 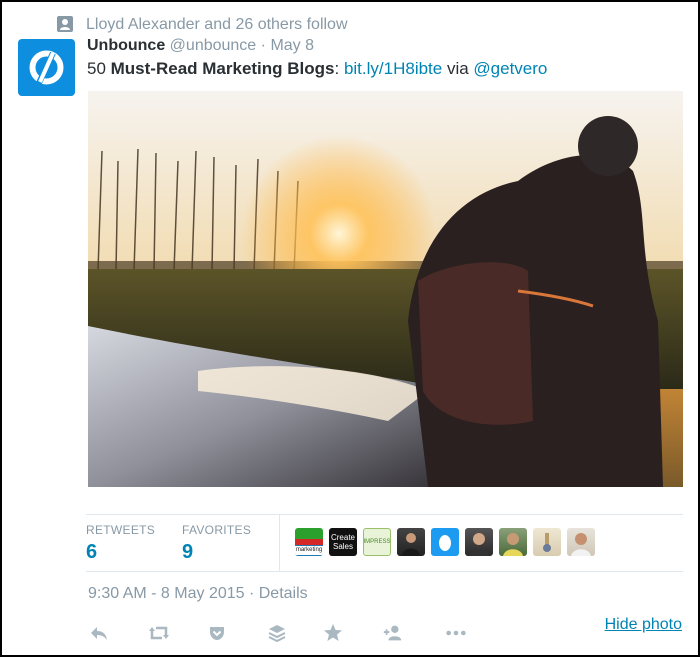 I want to click on favorites-stat: FAVORITES 9, so click(x=216, y=543).